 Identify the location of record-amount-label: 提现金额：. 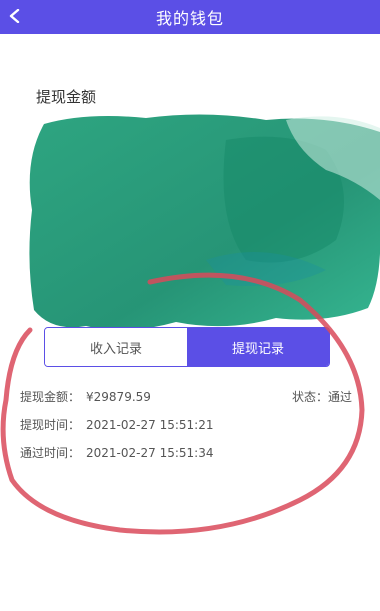
(50, 397).